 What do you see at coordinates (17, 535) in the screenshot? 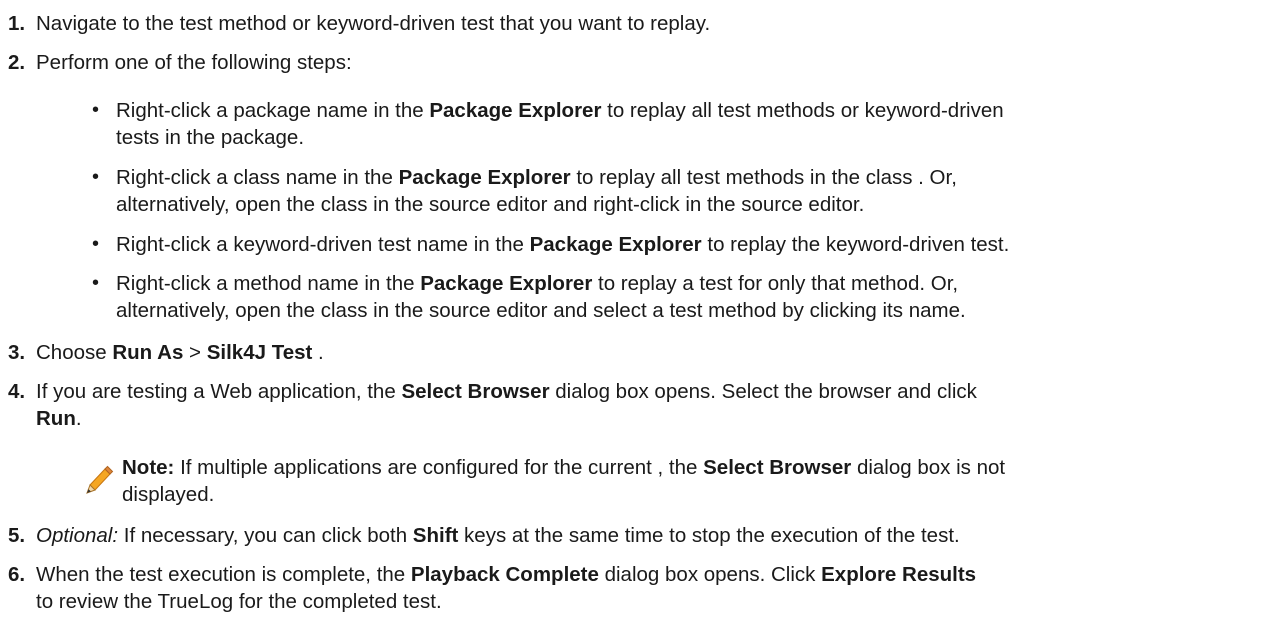
I see `step-5-number: 5.` at bounding box center [17, 535].